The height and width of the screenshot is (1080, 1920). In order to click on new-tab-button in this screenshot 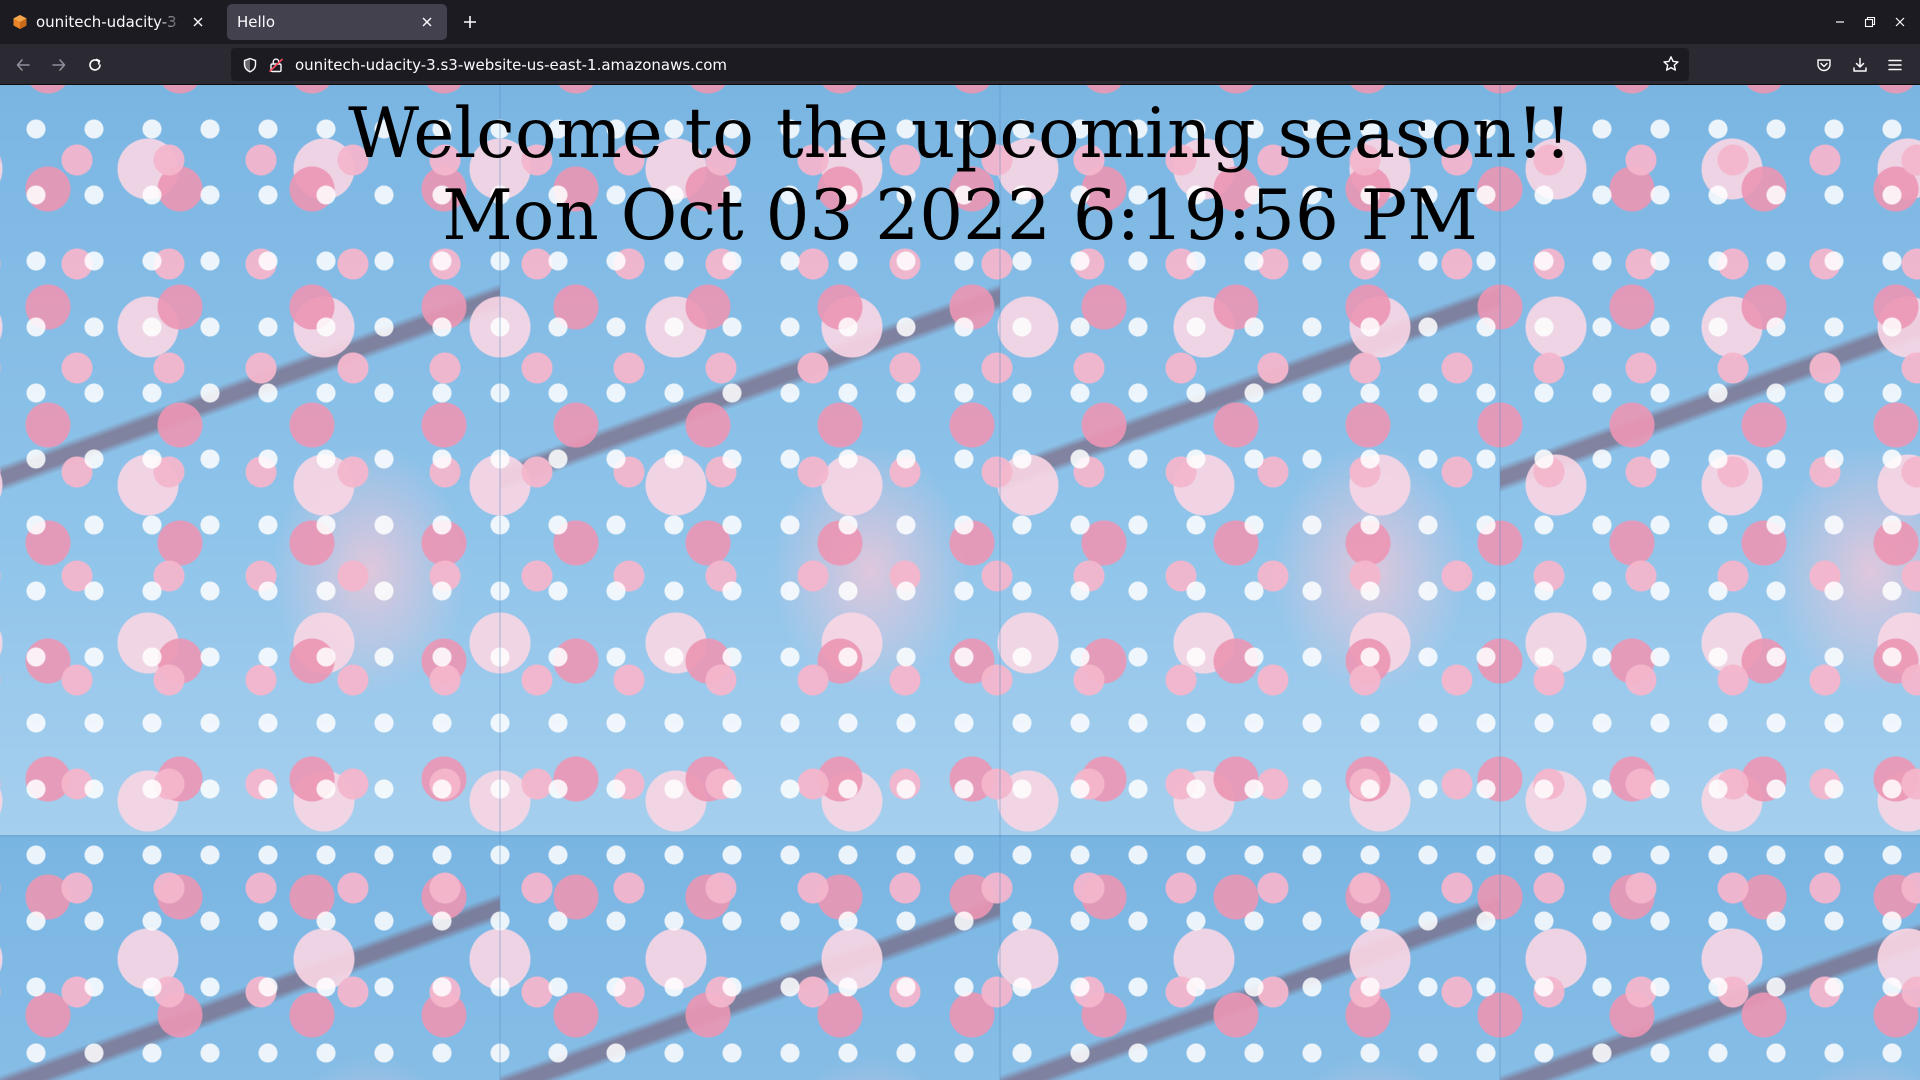, I will do `click(470, 22)`.